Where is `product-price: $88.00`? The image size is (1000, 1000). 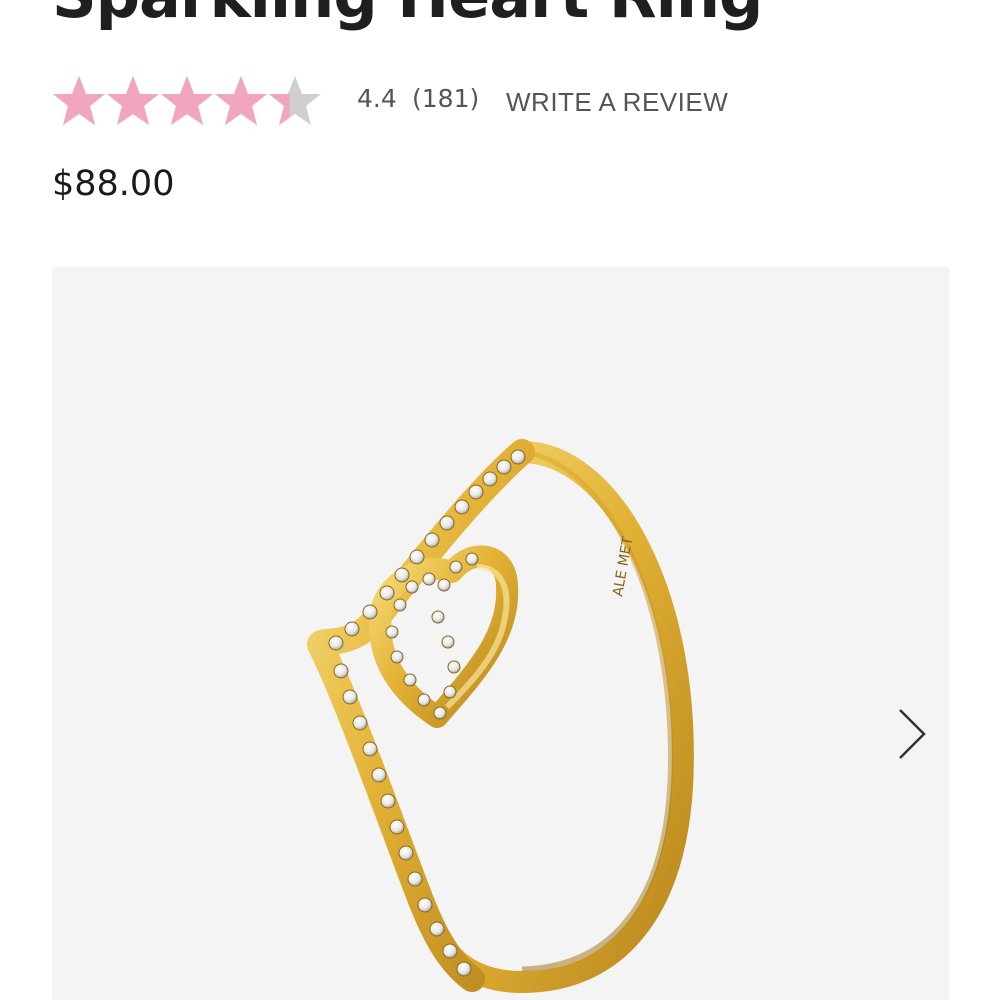 product-price: $88.00 is located at coordinates (113, 184).